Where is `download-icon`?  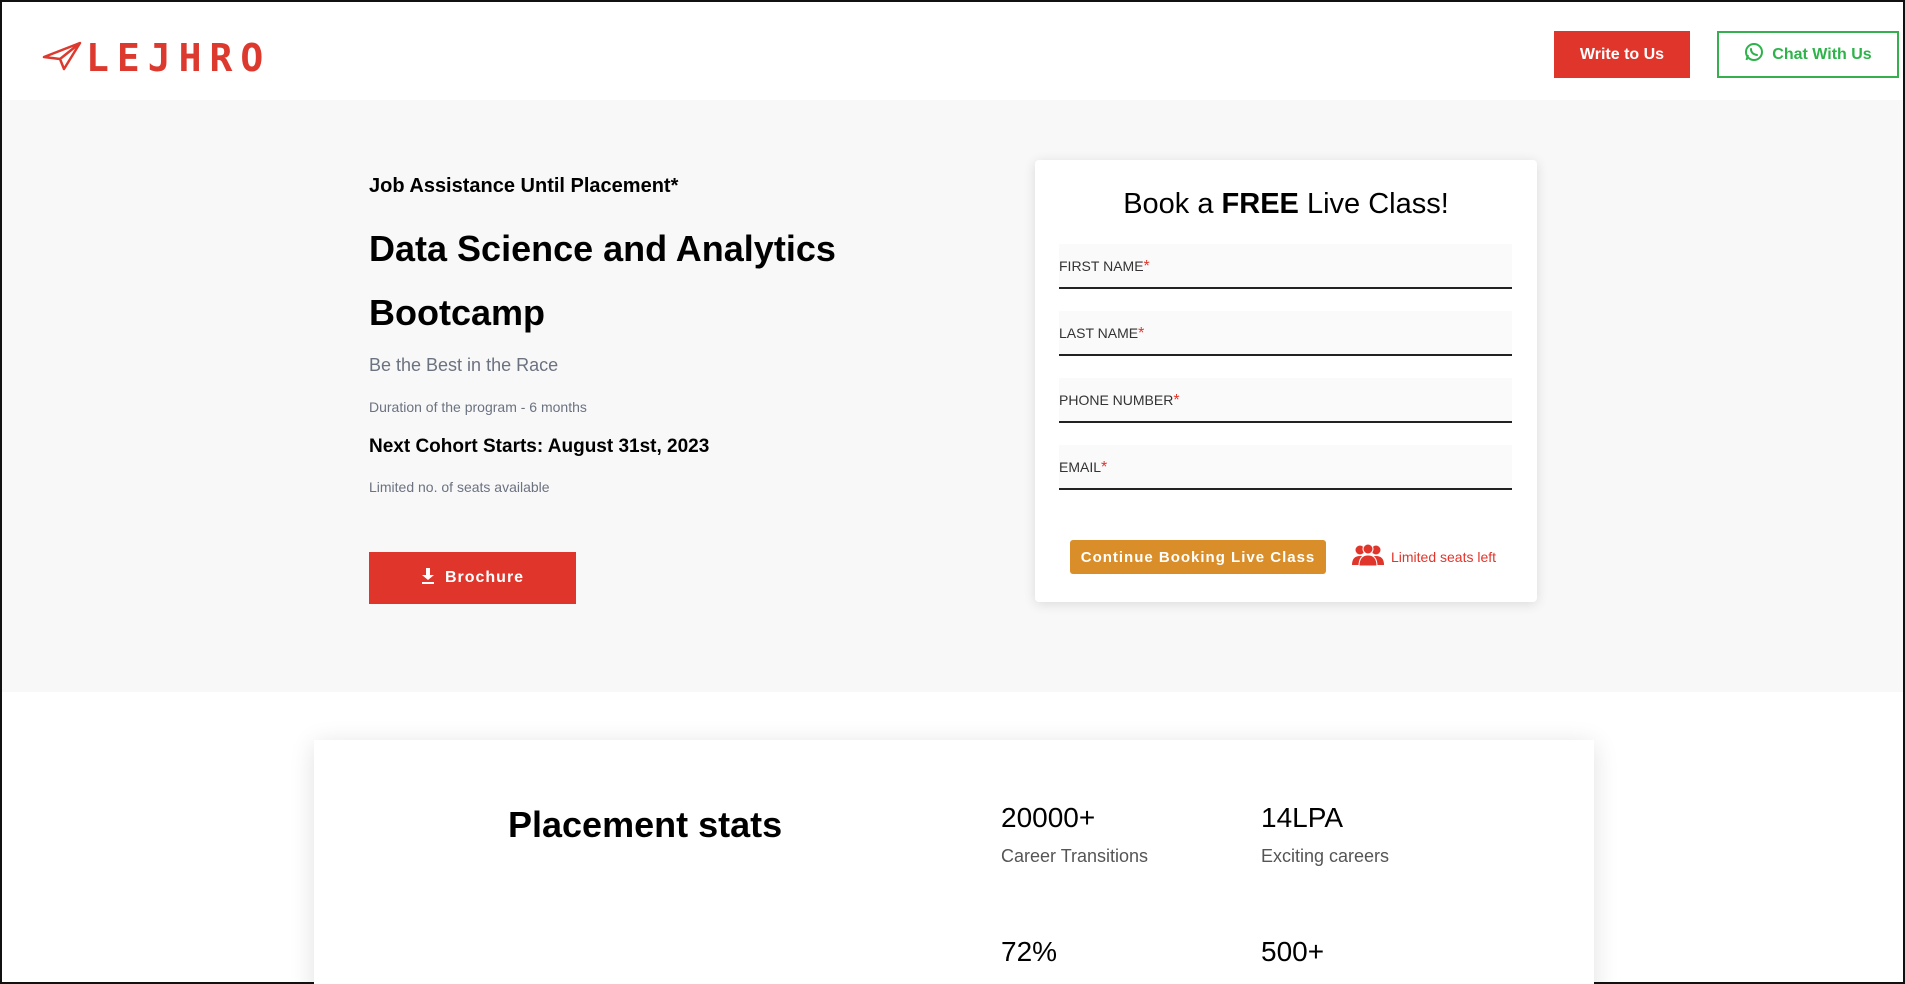
download-icon is located at coordinates (428, 578).